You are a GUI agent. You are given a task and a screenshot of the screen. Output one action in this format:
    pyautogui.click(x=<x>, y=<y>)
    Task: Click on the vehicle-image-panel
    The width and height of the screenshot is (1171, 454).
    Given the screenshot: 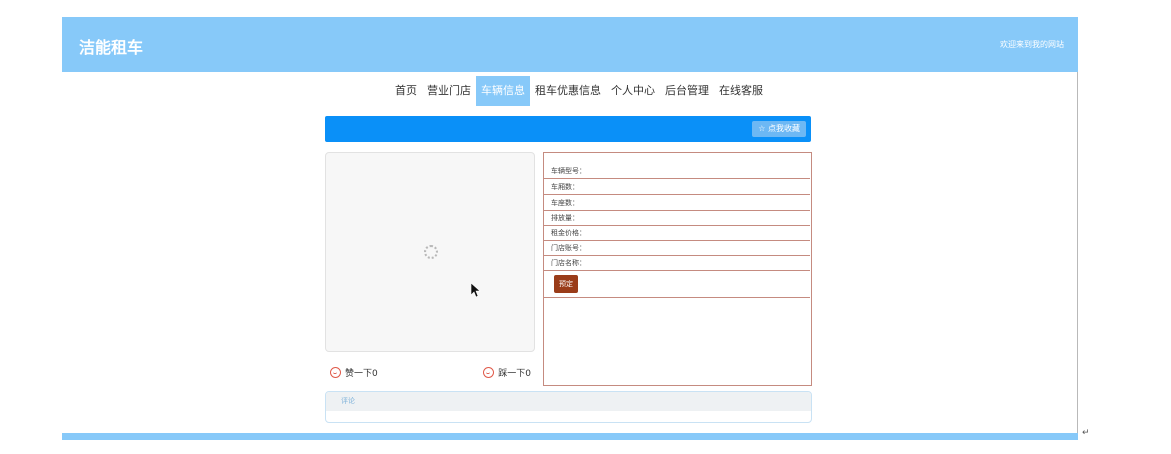 What is the action you would take?
    pyautogui.click(x=430, y=252)
    